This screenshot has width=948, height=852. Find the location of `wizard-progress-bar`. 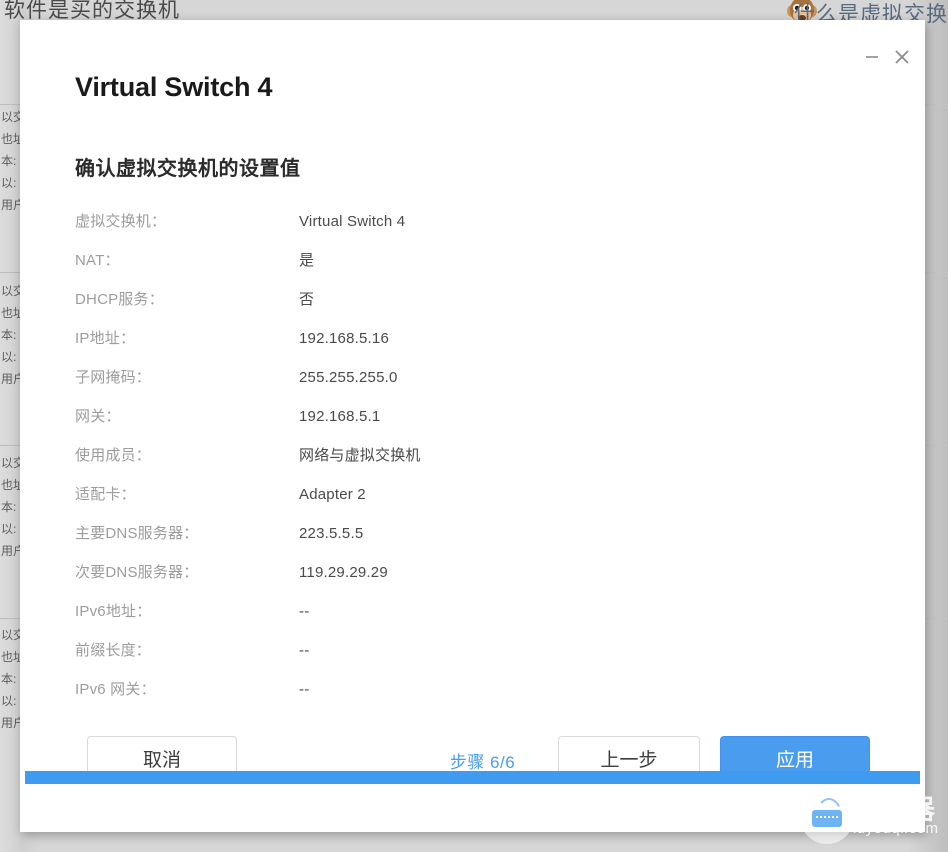

wizard-progress-bar is located at coordinates (472, 777).